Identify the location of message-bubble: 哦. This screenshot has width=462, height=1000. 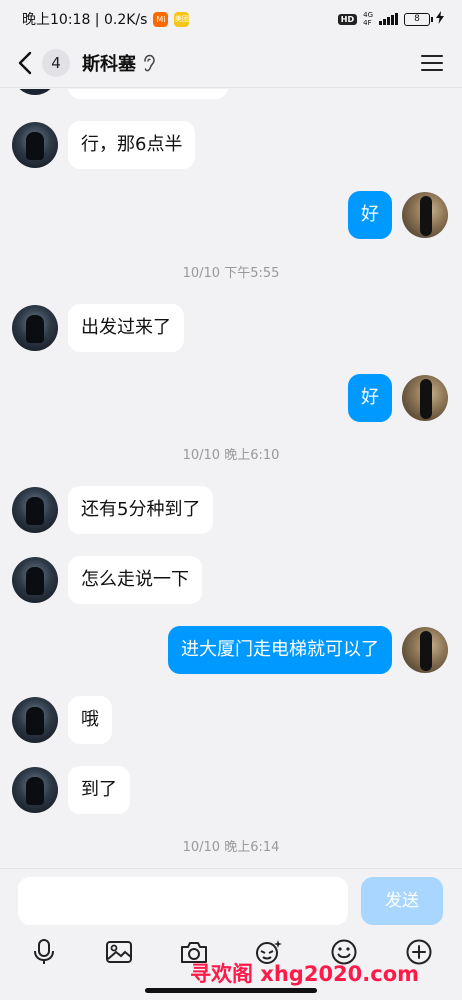
(90, 720).